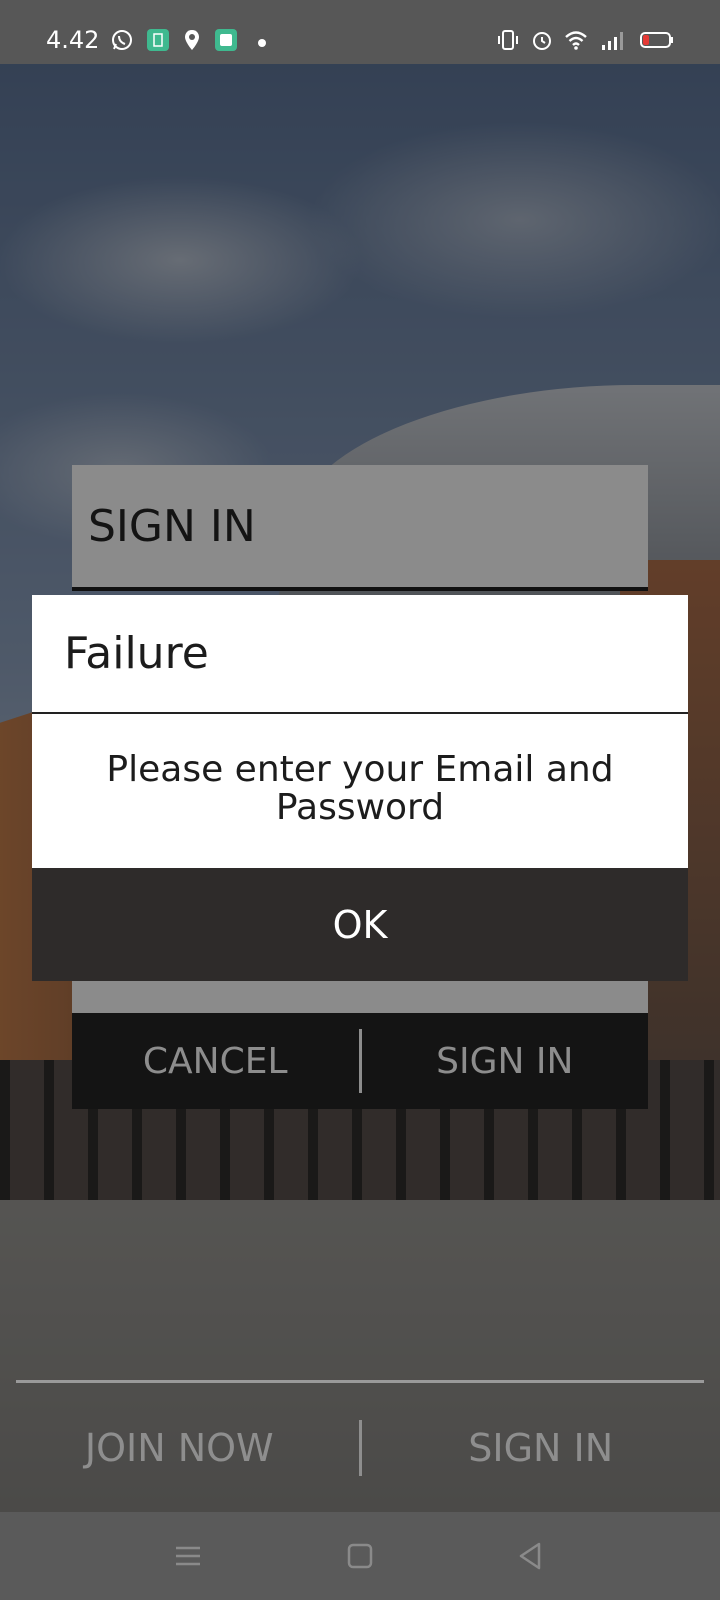  What do you see at coordinates (360, 32) in the screenshot?
I see `status-bar: 4.42` at bounding box center [360, 32].